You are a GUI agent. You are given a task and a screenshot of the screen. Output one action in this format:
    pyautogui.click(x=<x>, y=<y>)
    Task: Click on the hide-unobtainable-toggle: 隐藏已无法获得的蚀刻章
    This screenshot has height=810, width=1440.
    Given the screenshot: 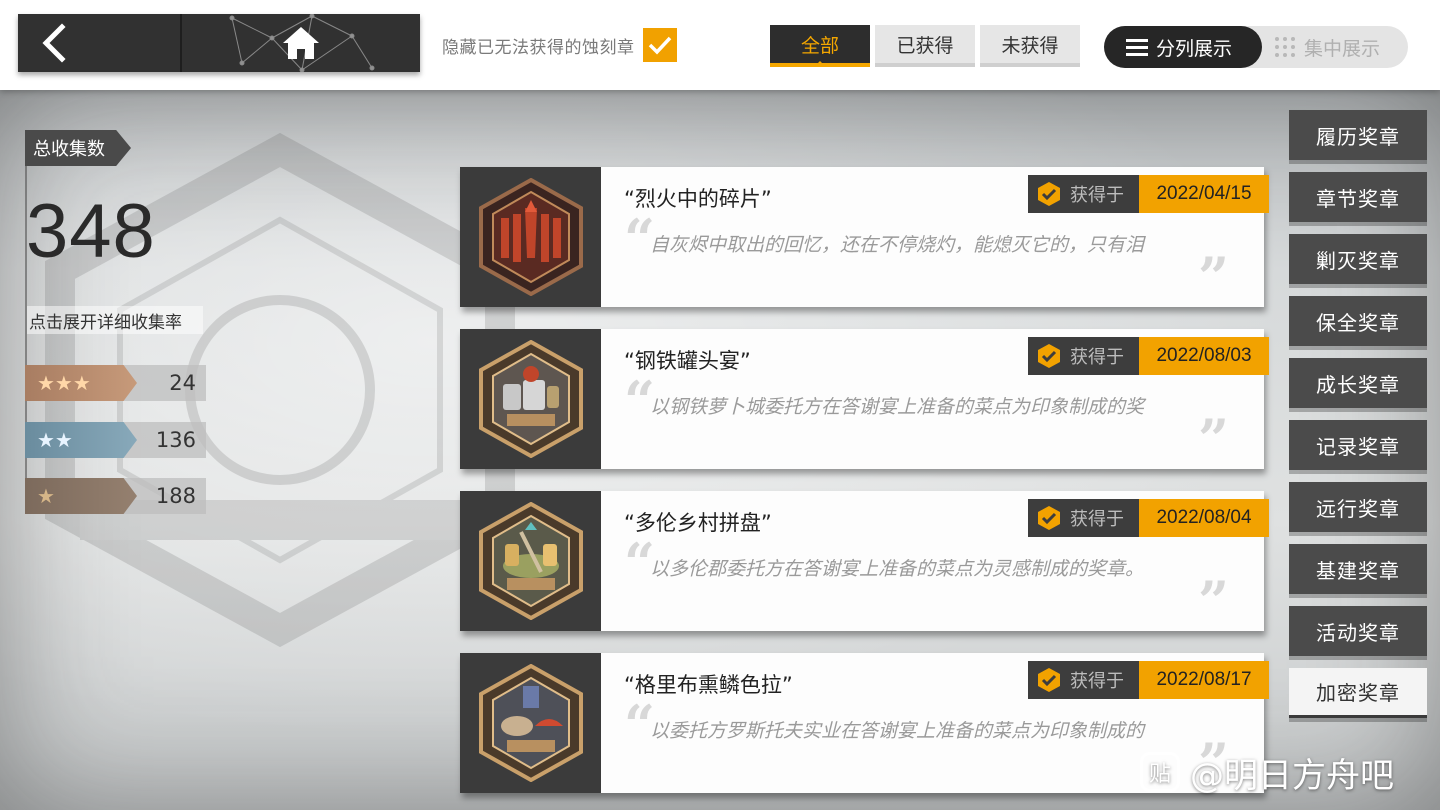 What is the action you would take?
    pyautogui.click(x=559, y=45)
    